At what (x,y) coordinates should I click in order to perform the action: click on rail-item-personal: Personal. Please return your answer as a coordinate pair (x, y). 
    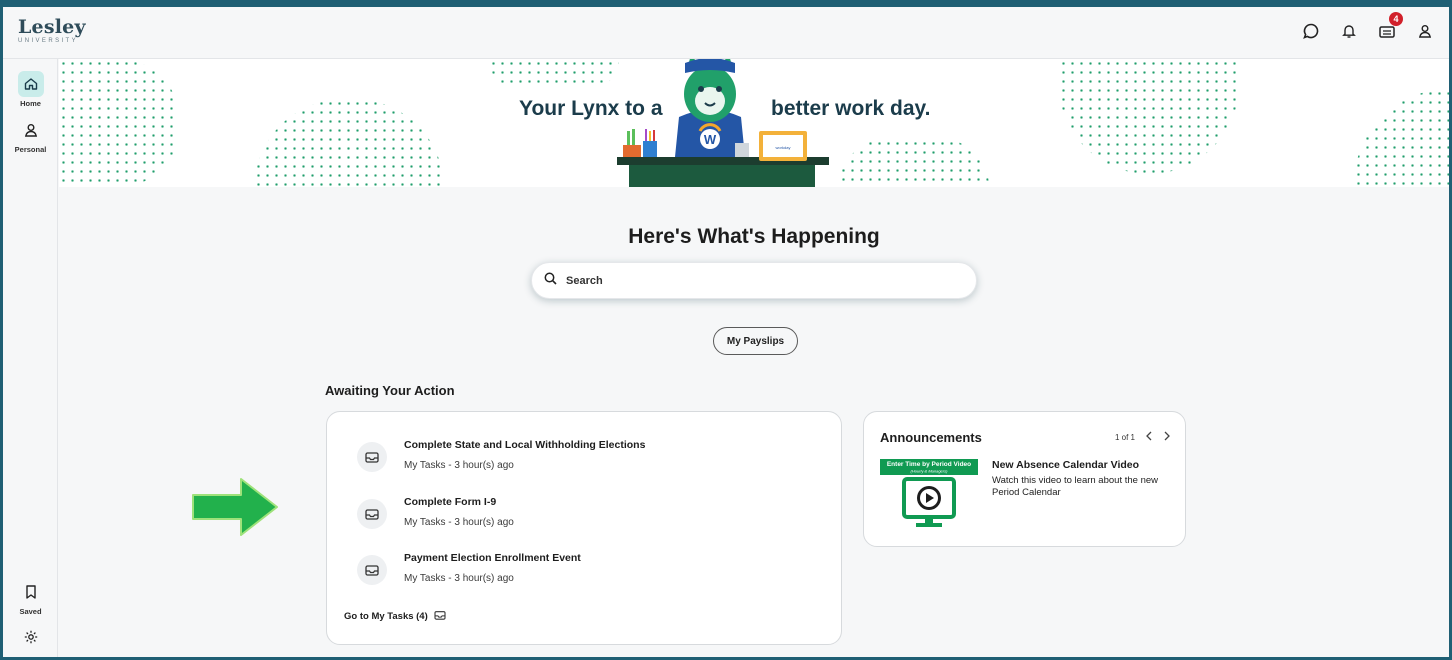
    Looking at the image, I should click on (30, 135).